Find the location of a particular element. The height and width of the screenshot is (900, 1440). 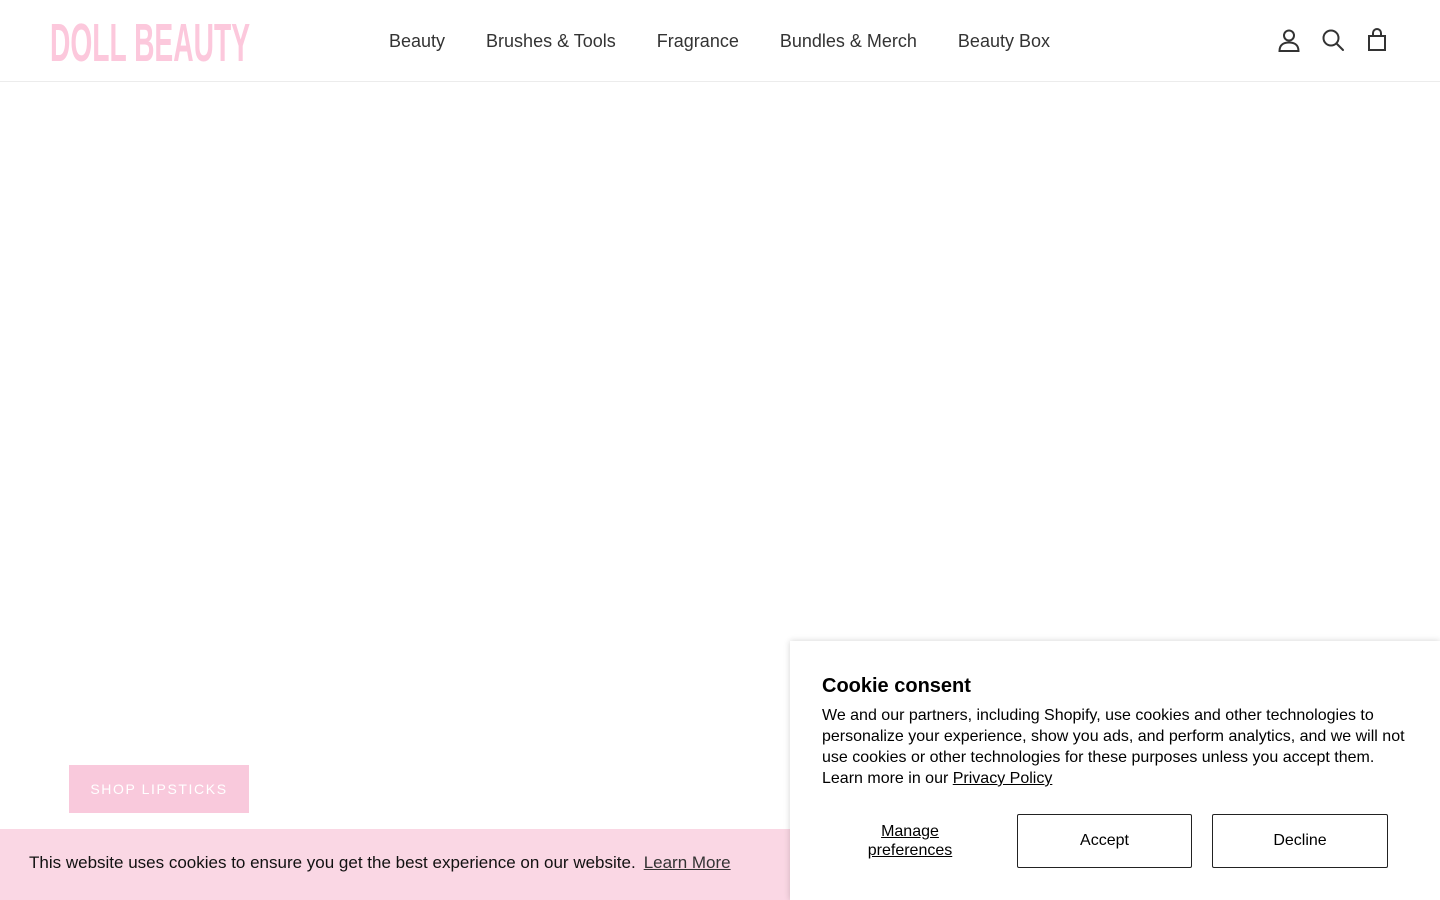

learn-more-link: Learn More is located at coordinates (687, 862).